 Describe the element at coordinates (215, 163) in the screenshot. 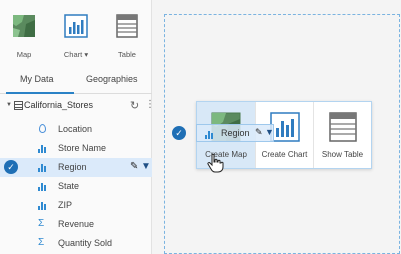

I see `hand-cursor-icon` at that location.